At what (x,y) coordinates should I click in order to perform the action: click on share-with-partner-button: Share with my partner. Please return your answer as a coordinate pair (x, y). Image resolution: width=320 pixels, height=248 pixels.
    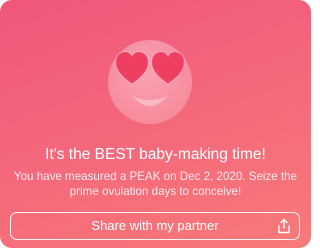
    Looking at the image, I should click on (155, 226).